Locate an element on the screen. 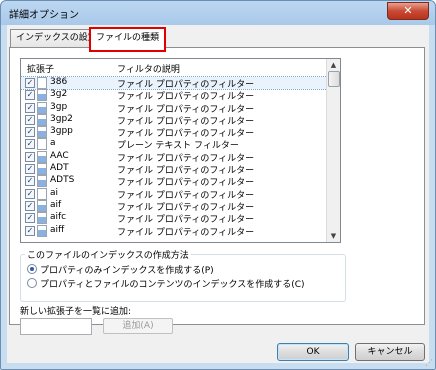 The width and height of the screenshot is (436, 370). column-header-extension: 拡張子 is located at coordinates (40, 68).